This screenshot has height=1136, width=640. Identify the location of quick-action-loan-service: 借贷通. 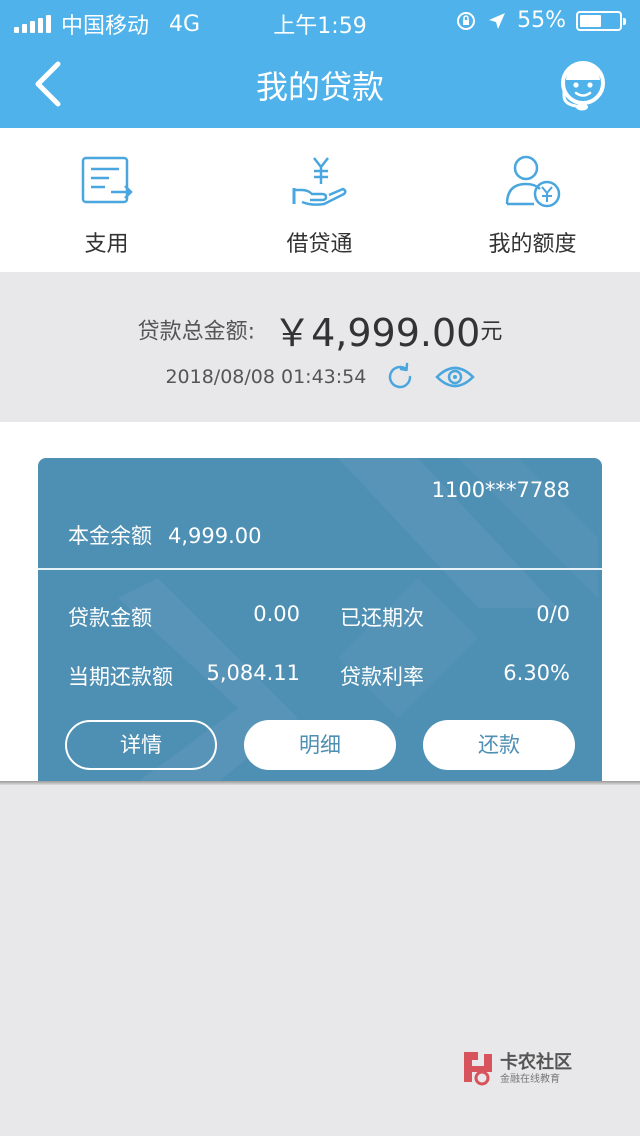
(319, 200).